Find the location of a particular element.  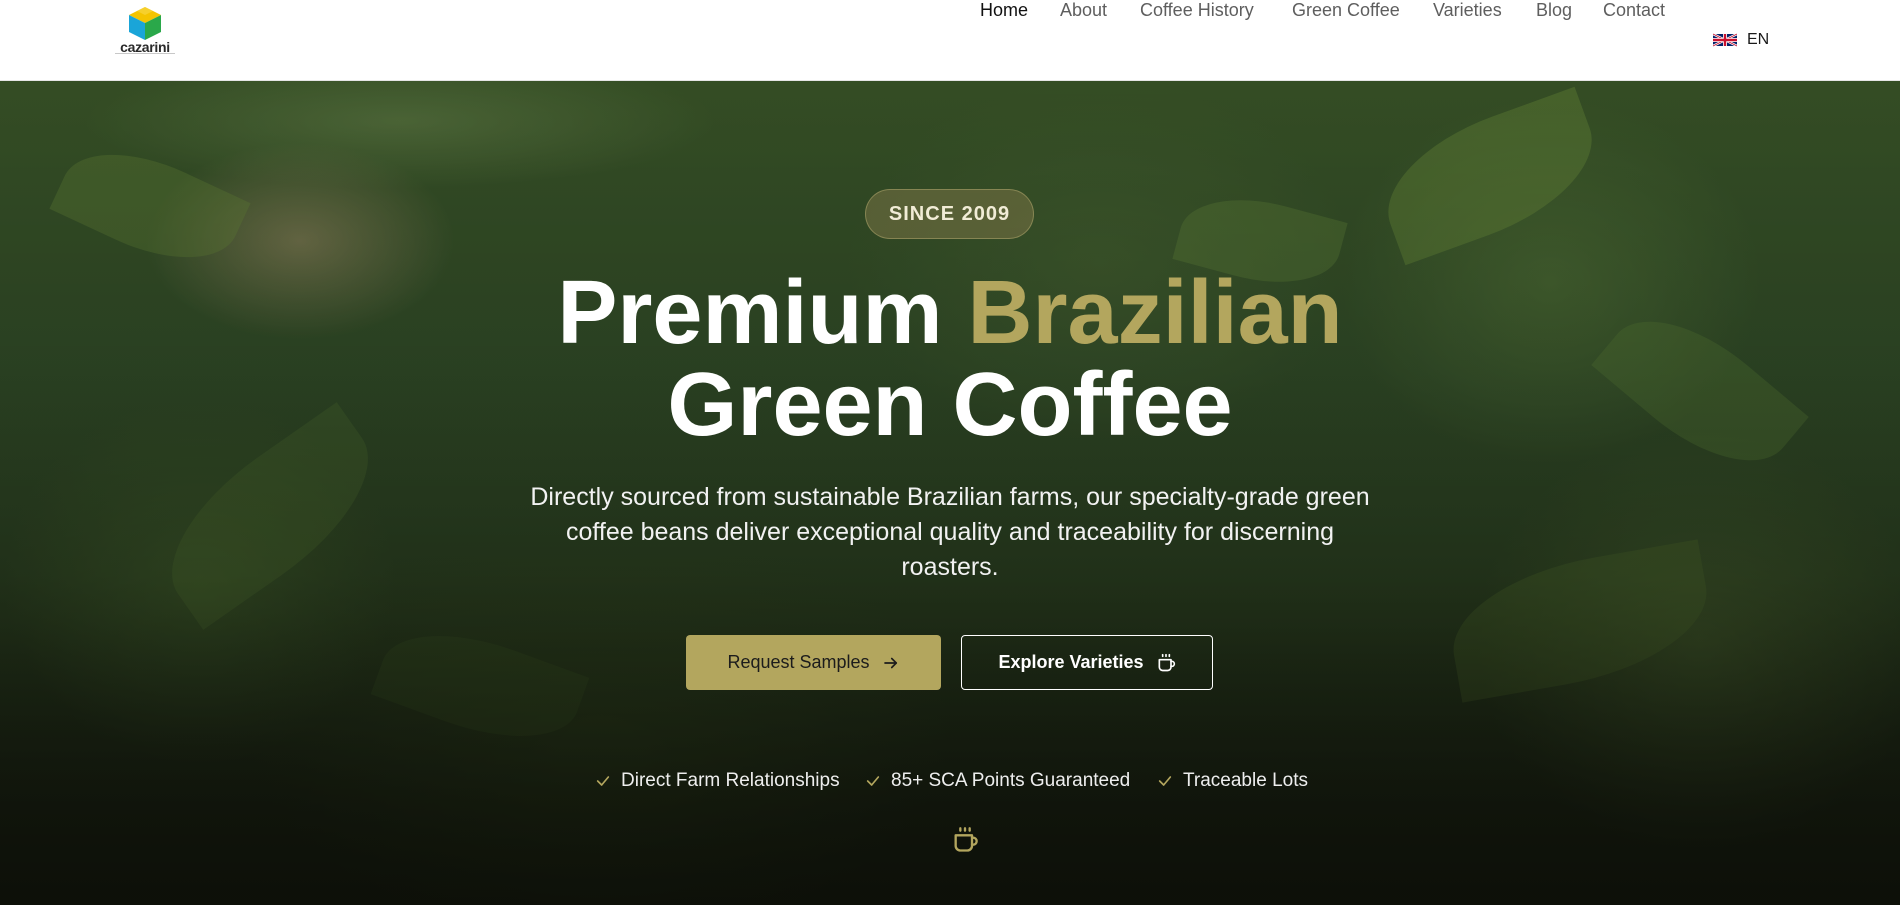

feature-label: Direct Farm Relationships is located at coordinates (730, 780).